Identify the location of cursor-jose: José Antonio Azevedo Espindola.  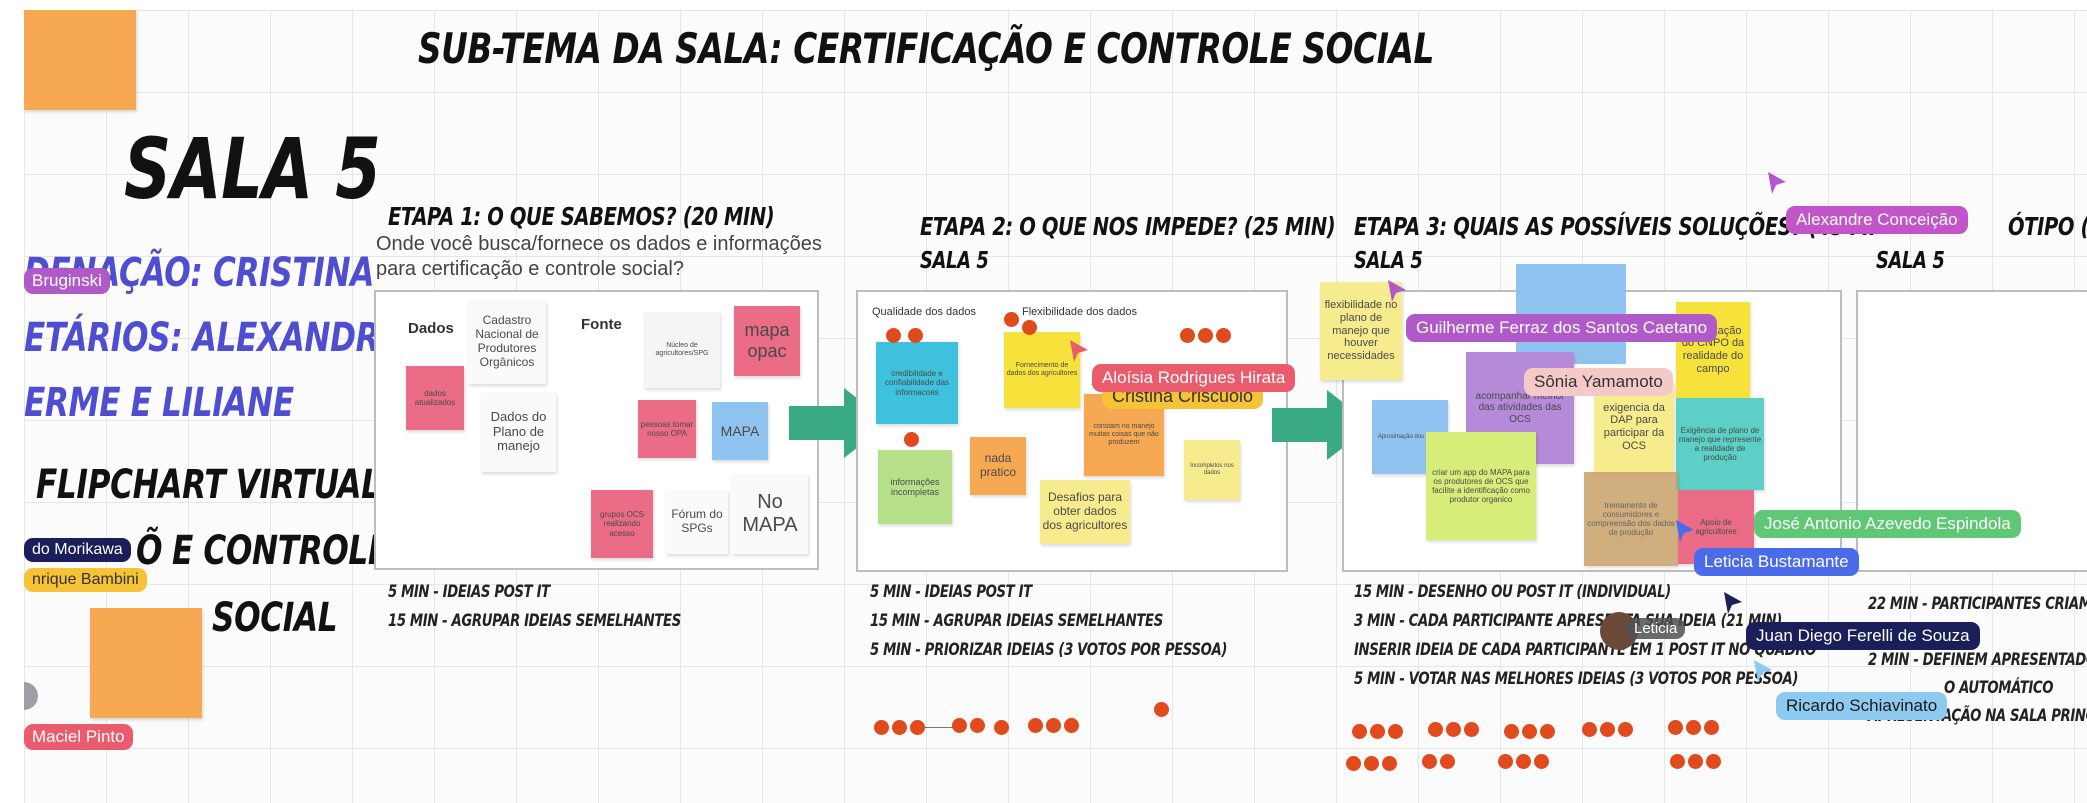
(1887, 524).